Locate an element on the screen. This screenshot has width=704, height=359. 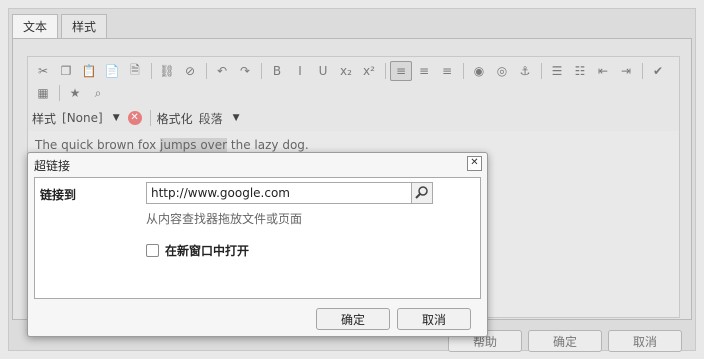
align-center-icon: ≡ is located at coordinates (424, 71).